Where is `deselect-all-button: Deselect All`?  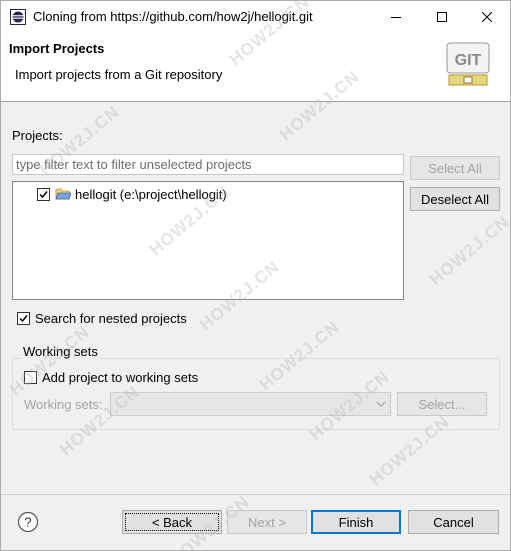 deselect-all-button: Deselect All is located at coordinates (455, 199).